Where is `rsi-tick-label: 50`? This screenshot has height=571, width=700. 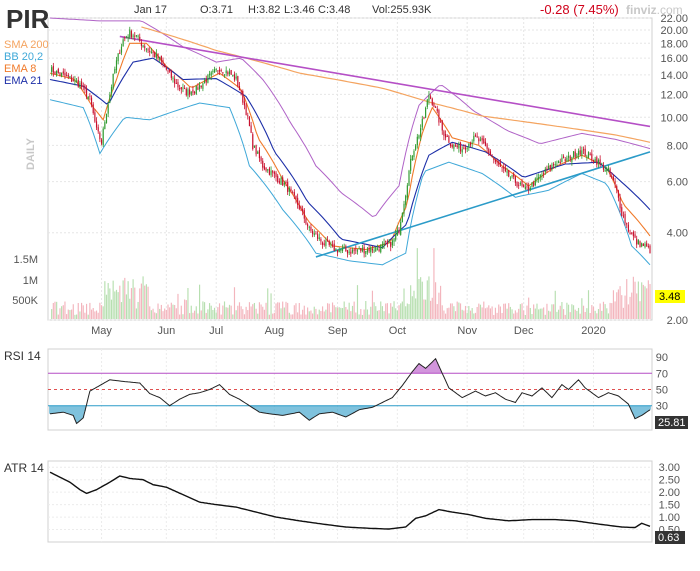 rsi-tick-label: 50 is located at coordinates (662, 391).